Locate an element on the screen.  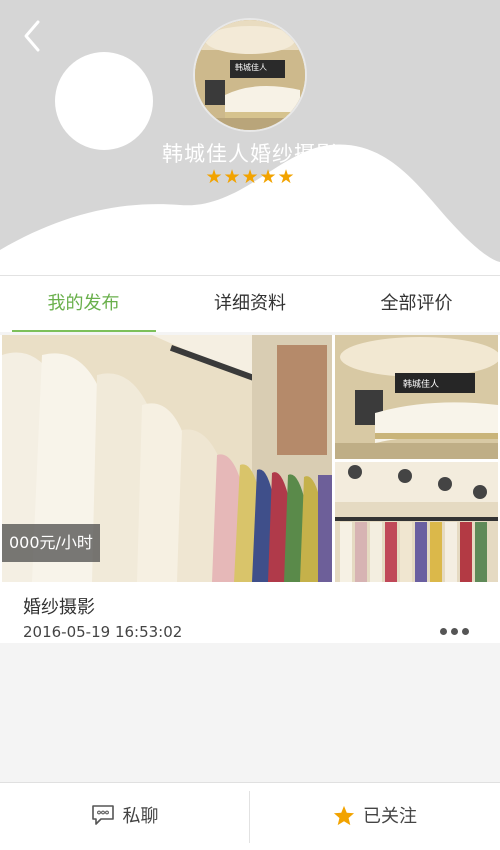
chat-bubble-icon is located at coordinates (102, 815).